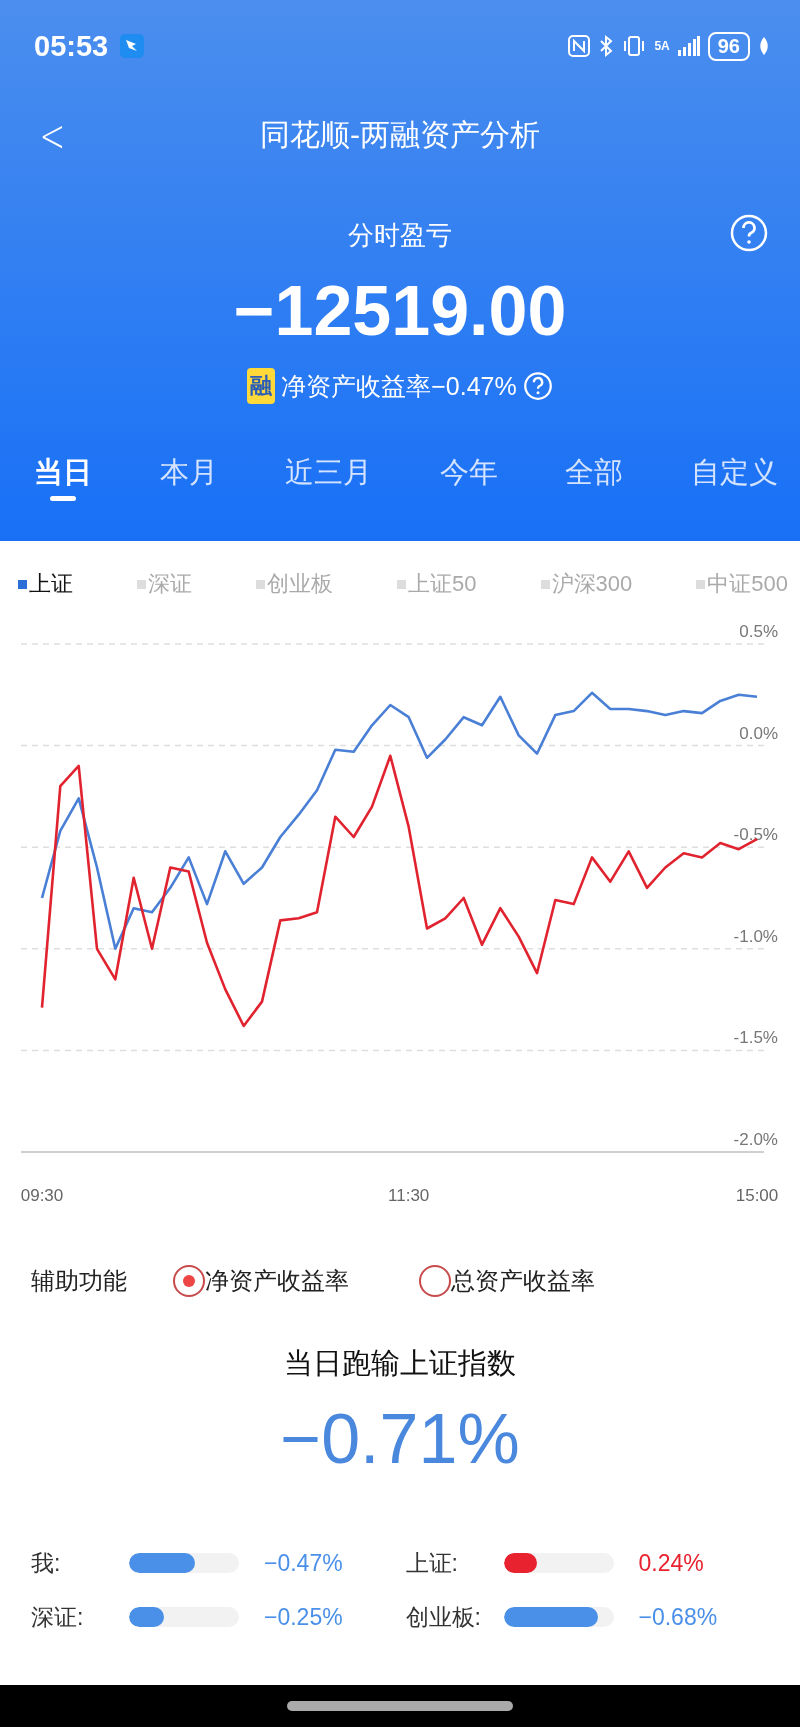 The image size is (800, 1727). Describe the element at coordinates (400, 1363) in the screenshot. I see `comparison-title: 当日跑输上证指数` at that location.